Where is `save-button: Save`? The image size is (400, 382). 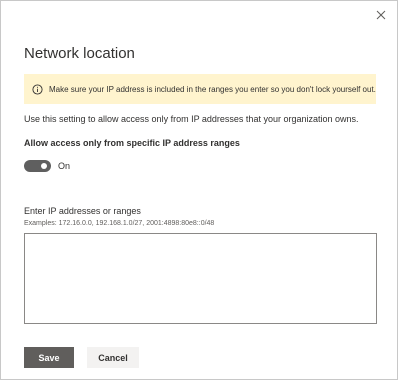
save-button: Save is located at coordinates (49, 357).